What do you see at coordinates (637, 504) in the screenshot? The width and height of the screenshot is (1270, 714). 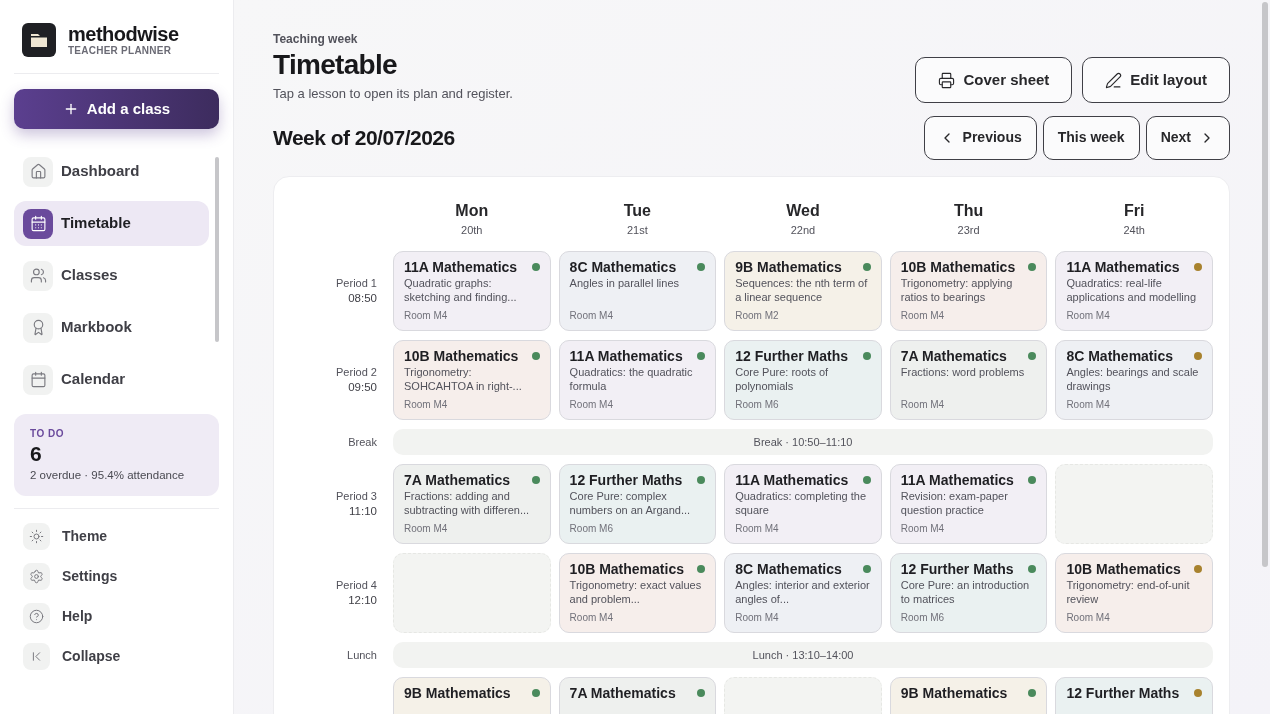 I see `lesson-card: 12 Further Maths Core Pure: complex numbers on an Argand... Room M6` at bounding box center [637, 504].